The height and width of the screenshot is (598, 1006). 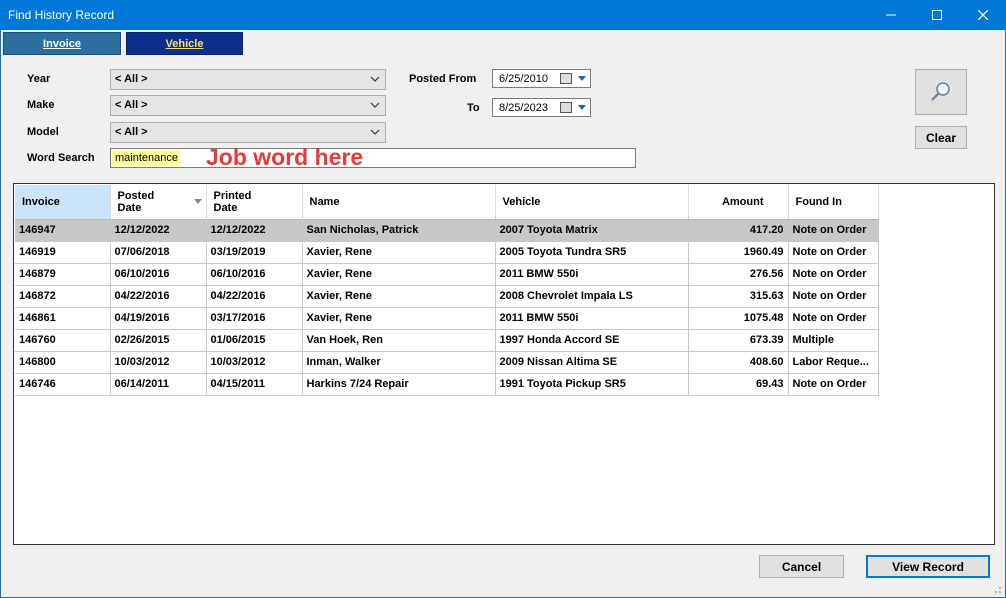 What do you see at coordinates (158, 318) in the screenshot?
I see `cell-posted-date: 04/19/2016` at bounding box center [158, 318].